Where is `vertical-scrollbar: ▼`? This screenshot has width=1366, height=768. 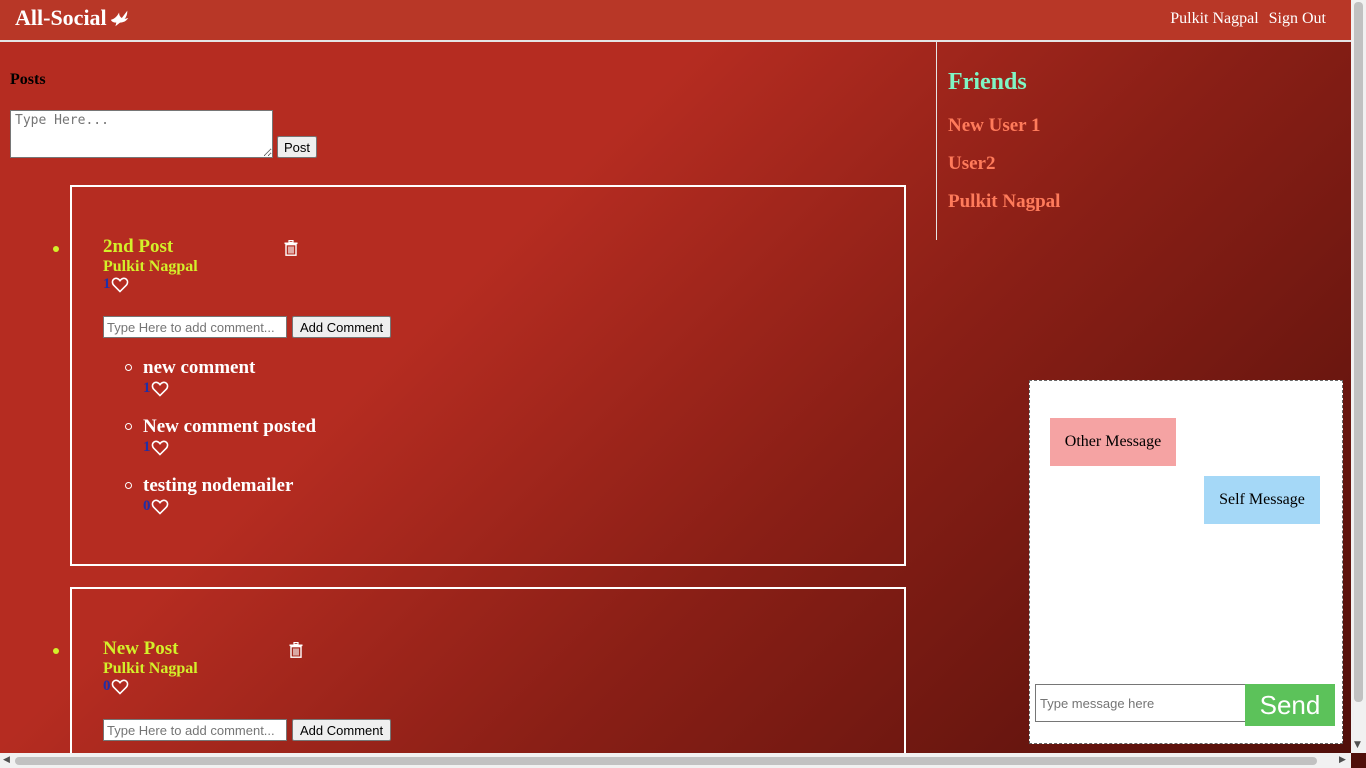
vertical-scrollbar: ▼ is located at coordinates (1358, 376).